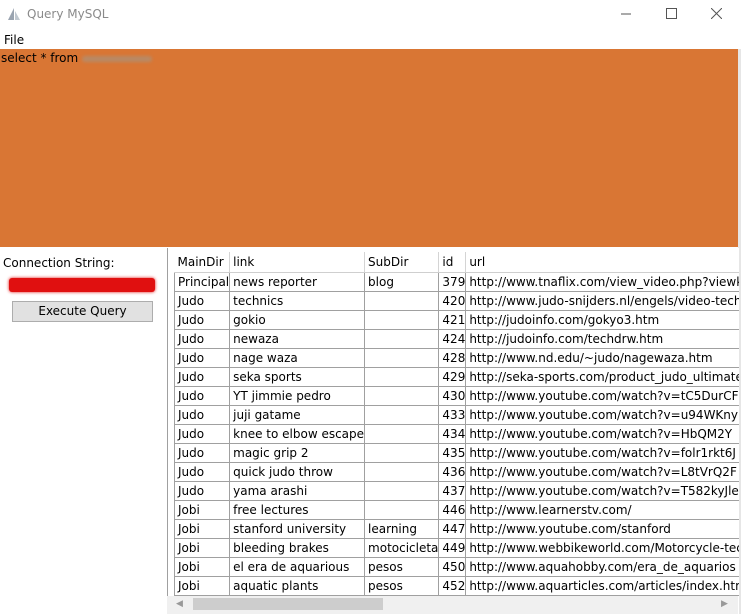  I want to click on scroll-right-icon: ▶, so click(724, 604).